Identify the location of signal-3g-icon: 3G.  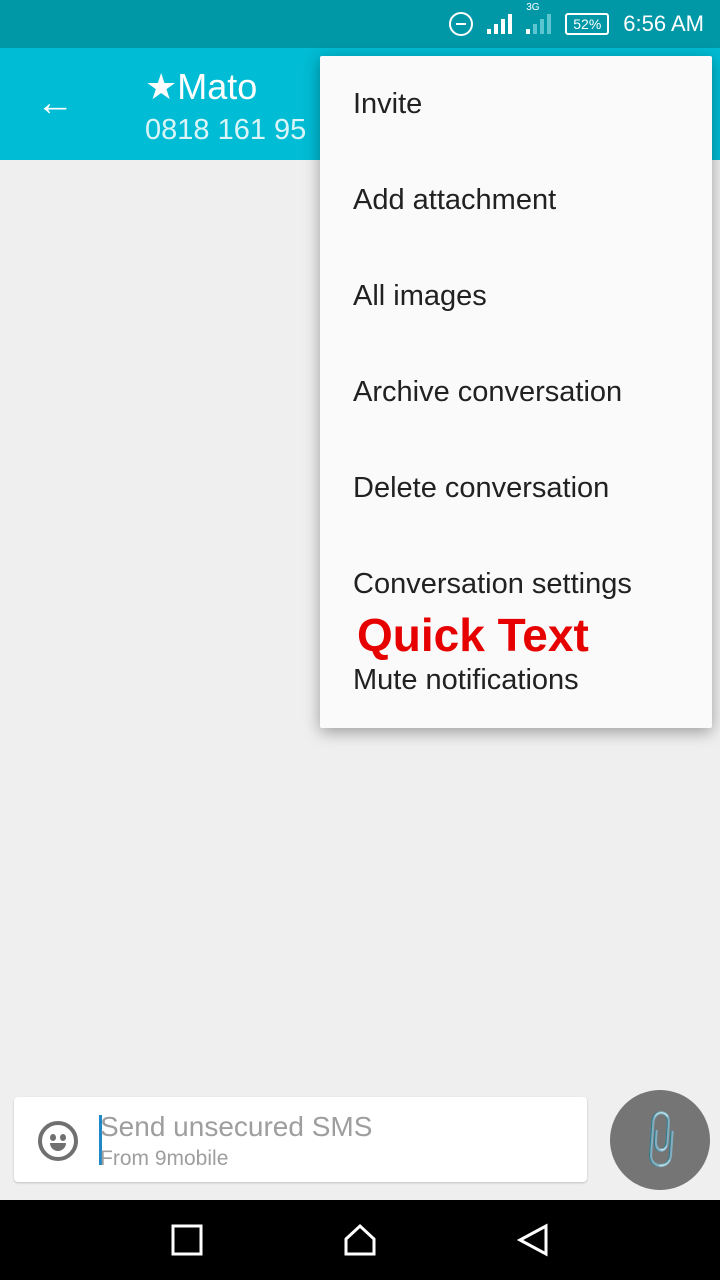
(539, 18).